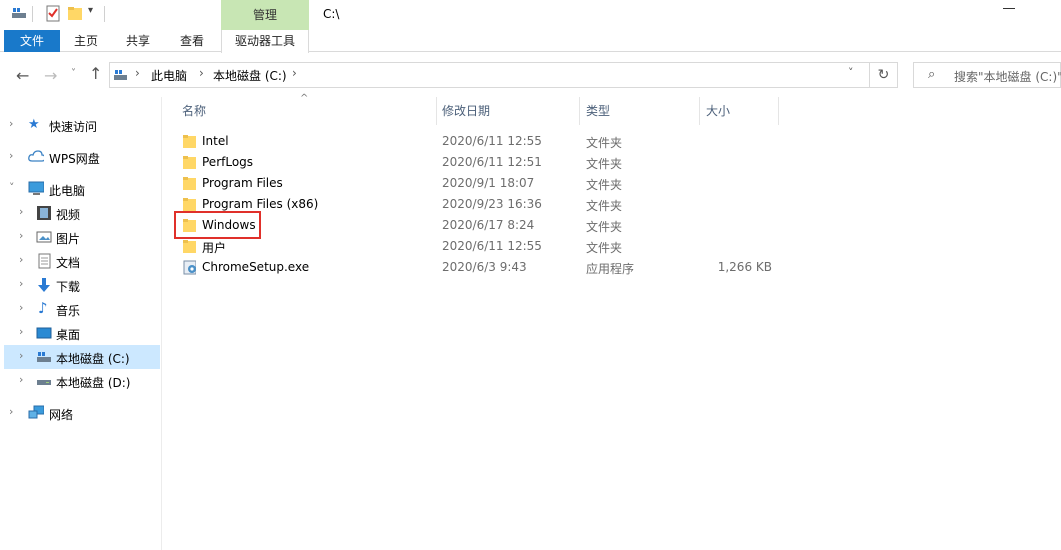 Image resolution: width=1061 pixels, height=550 pixels. Describe the element at coordinates (331, 14) in the screenshot. I see `window-title: C:\` at that location.